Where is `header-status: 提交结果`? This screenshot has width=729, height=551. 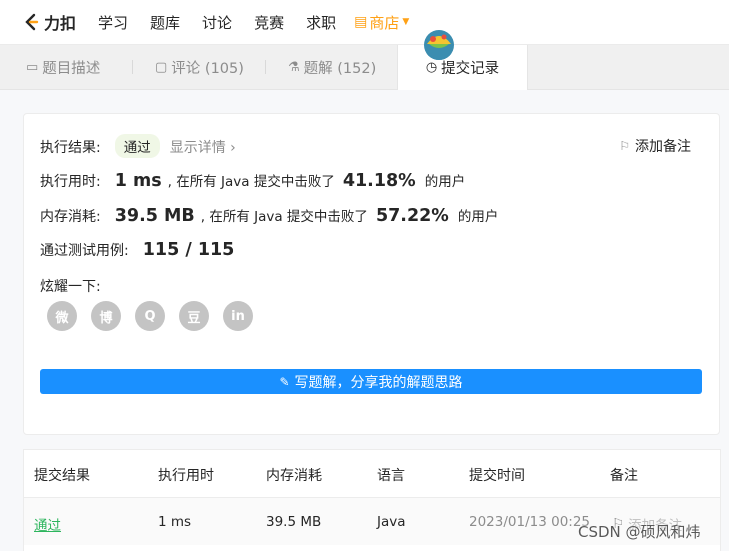
header-status: 提交结果 is located at coordinates (62, 476).